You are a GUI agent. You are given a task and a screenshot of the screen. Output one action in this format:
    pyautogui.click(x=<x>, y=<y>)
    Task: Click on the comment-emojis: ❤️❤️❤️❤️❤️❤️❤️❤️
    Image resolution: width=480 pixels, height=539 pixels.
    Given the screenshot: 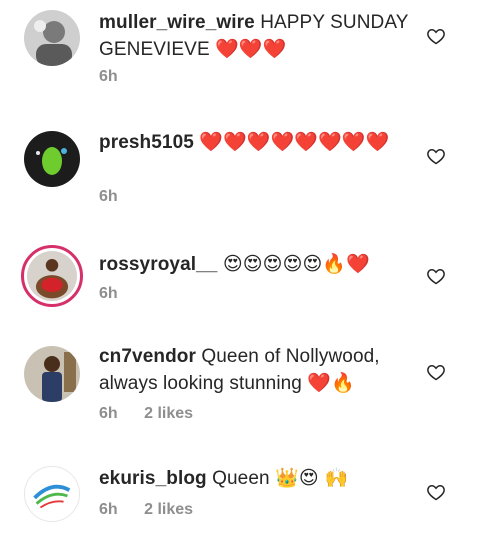 What is the action you would take?
    pyautogui.click(x=294, y=142)
    